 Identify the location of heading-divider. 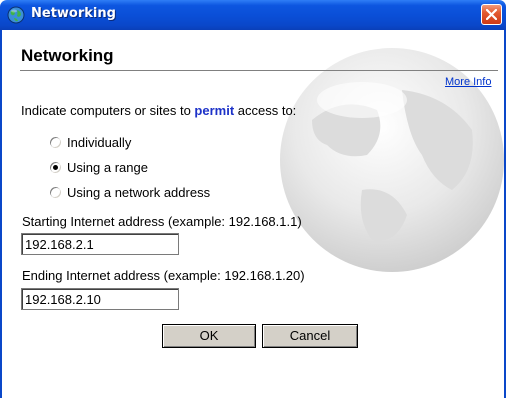
(259, 70).